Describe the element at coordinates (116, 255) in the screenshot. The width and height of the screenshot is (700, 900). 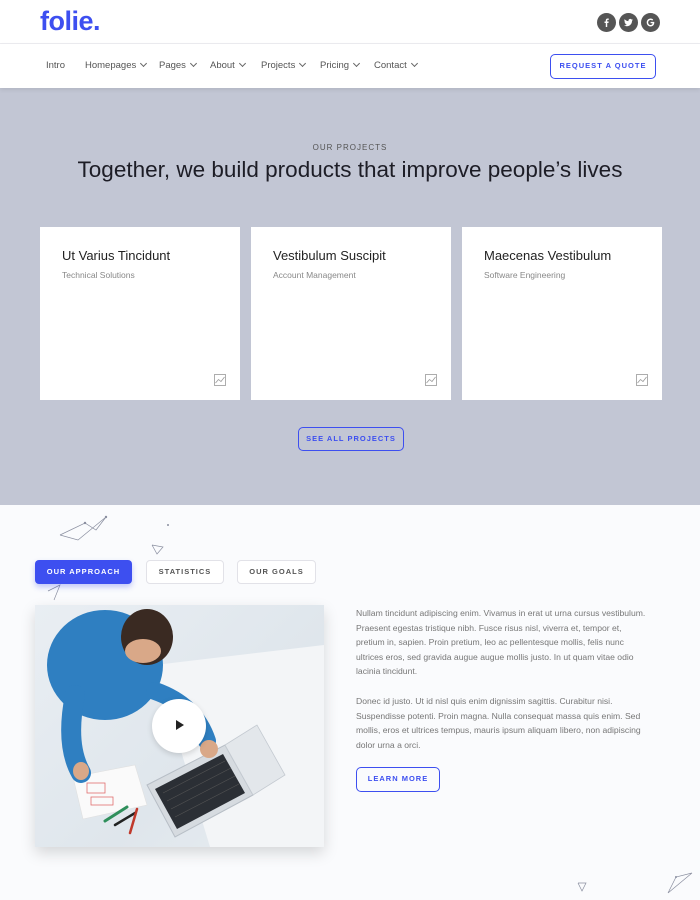
I see `project-card-title: Ut Varius Tincidunt` at that location.